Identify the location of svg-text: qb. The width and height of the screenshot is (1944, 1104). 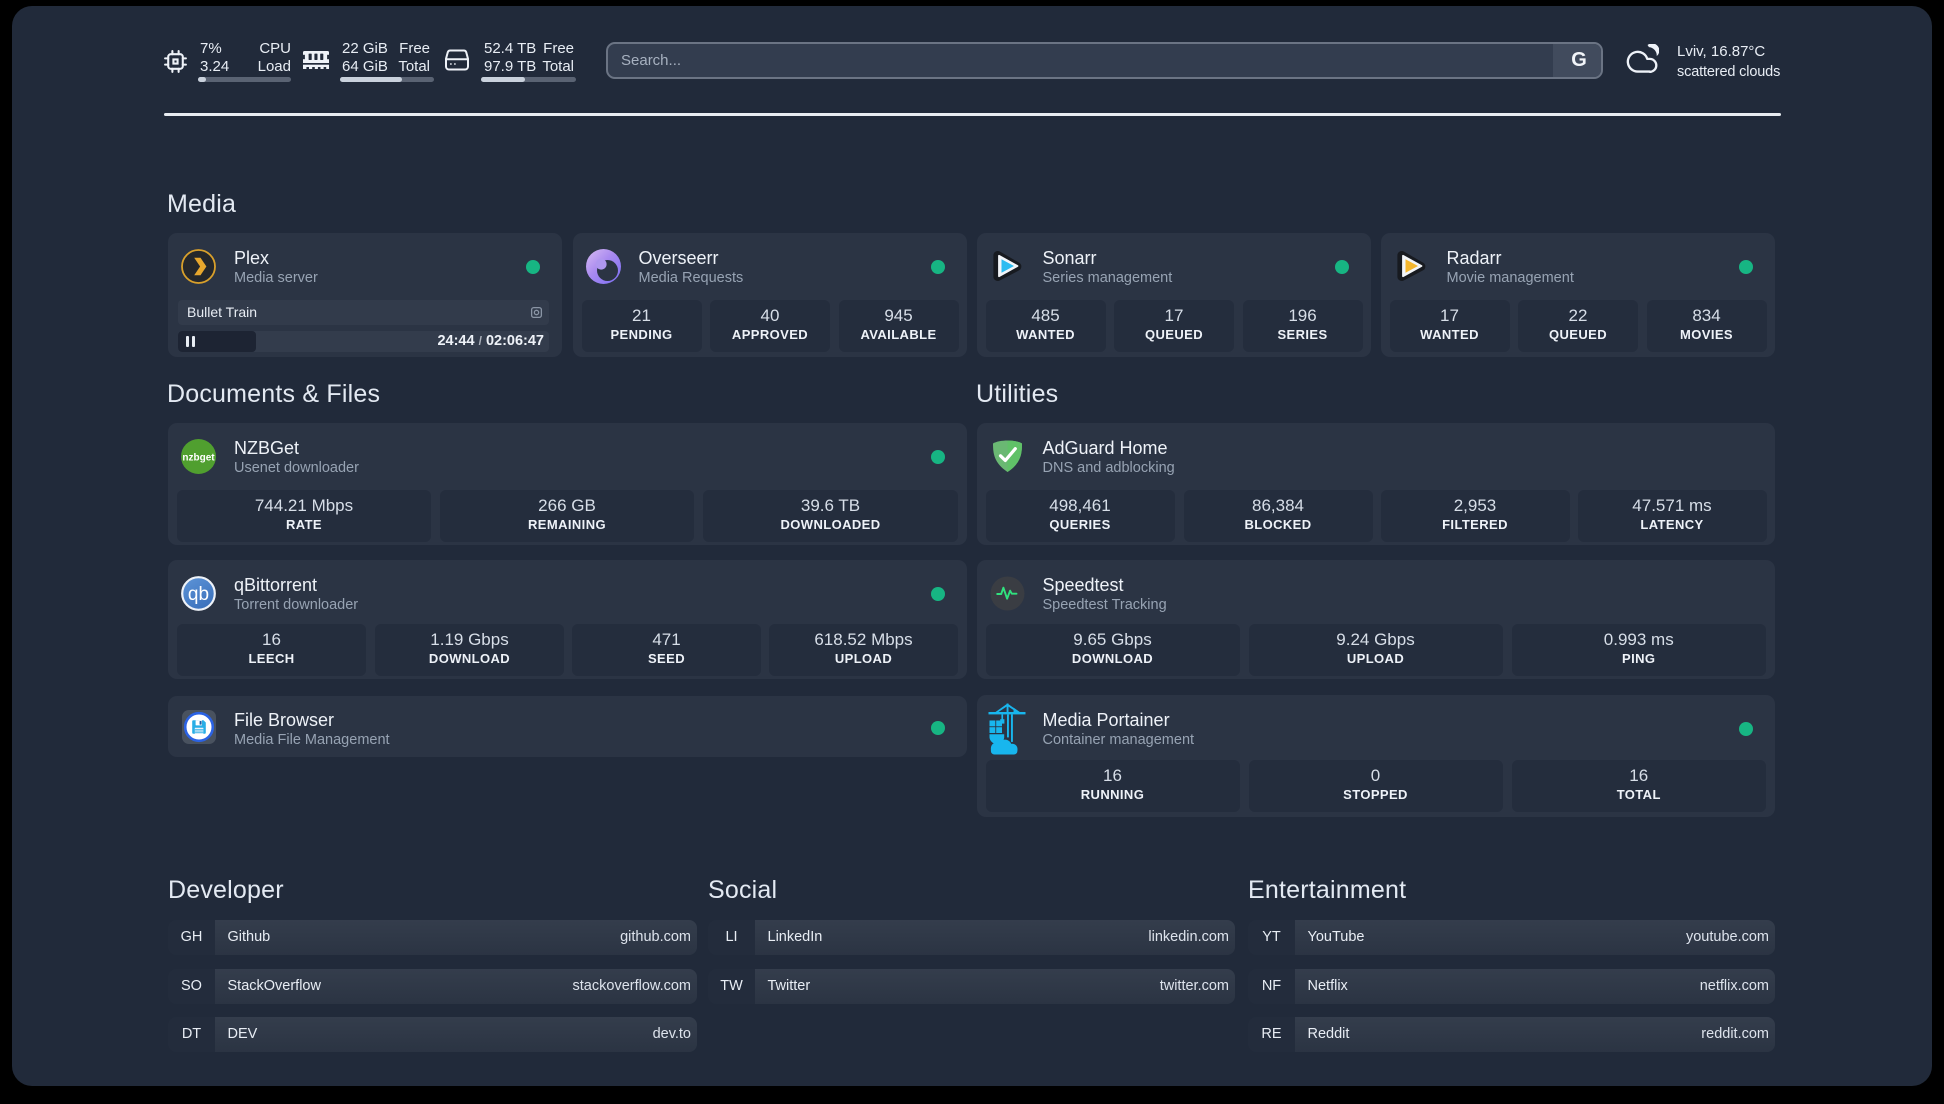
(198, 594).